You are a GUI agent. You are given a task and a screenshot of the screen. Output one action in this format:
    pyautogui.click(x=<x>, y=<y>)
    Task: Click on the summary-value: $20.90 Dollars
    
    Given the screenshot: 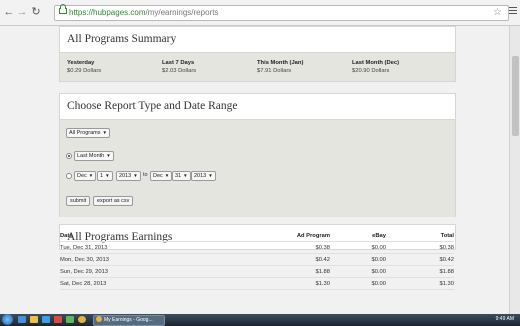 What is the action you would take?
    pyautogui.click(x=371, y=71)
    